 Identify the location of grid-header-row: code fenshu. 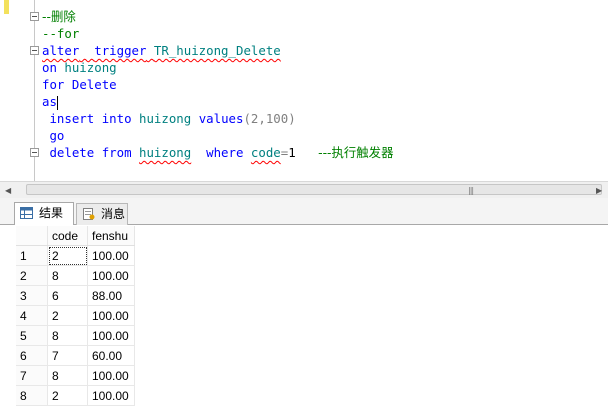
(75, 236).